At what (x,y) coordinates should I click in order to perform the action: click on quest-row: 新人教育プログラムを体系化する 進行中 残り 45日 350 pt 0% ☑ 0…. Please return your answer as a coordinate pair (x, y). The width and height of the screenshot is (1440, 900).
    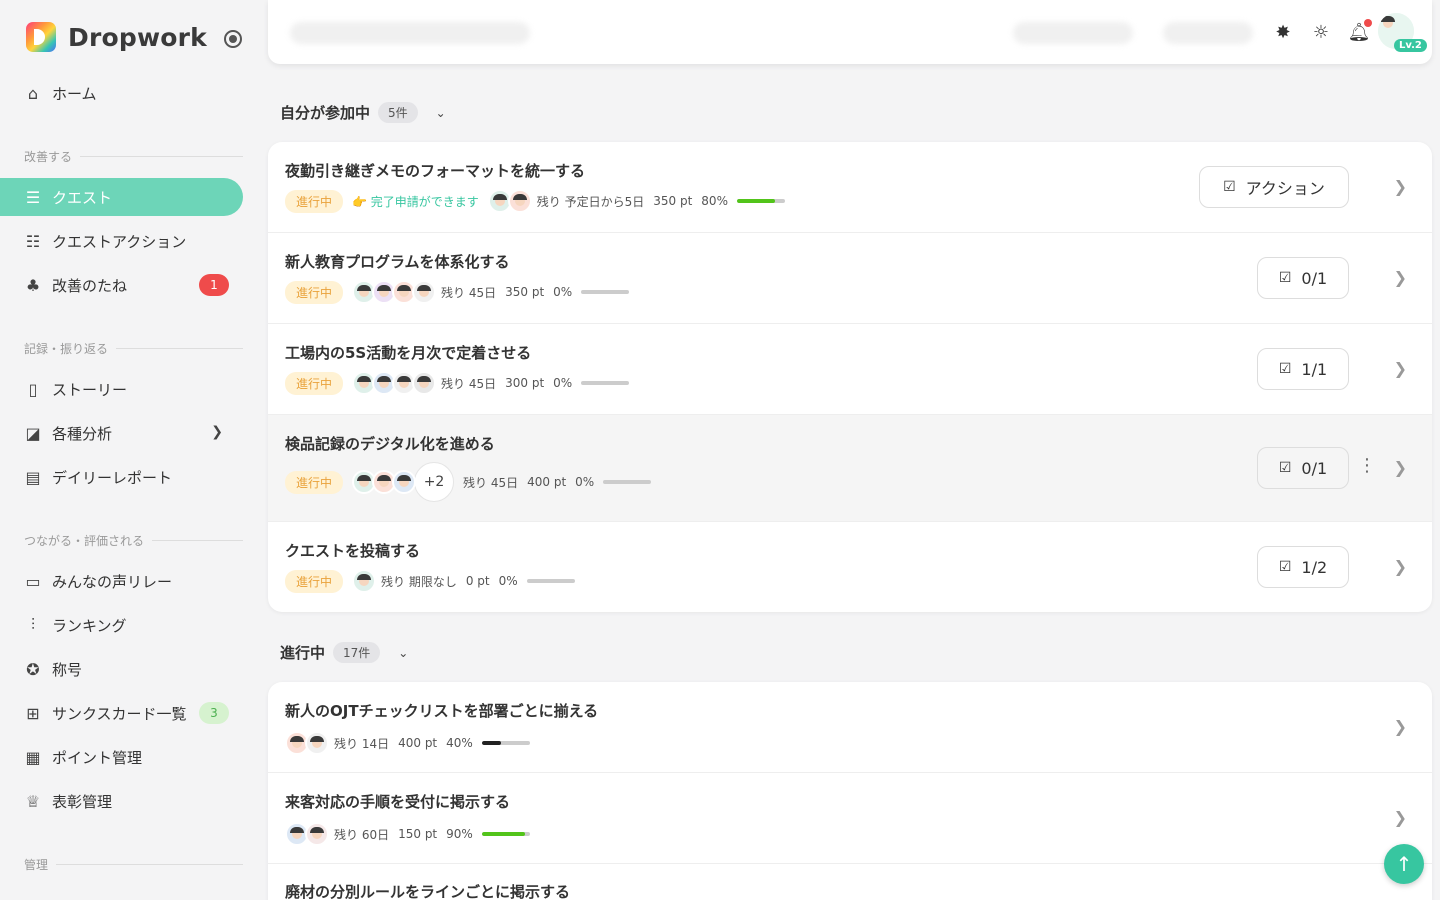
    Looking at the image, I should click on (850, 278).